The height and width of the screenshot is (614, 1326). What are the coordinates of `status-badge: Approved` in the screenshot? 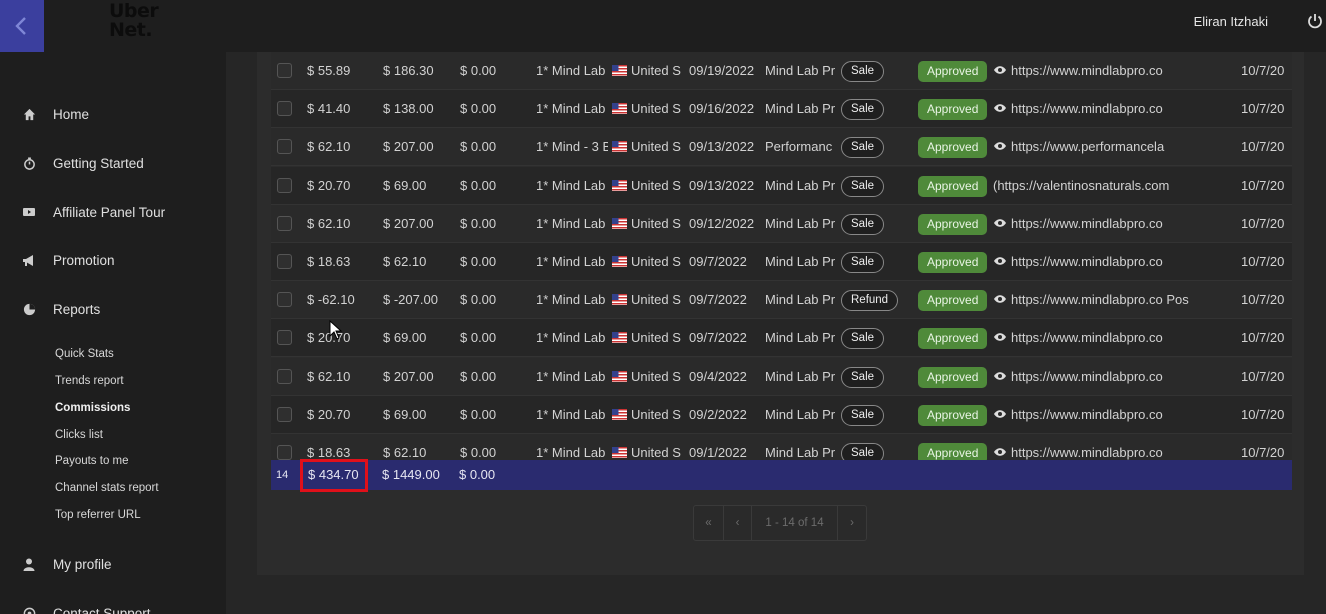 It's located at (953, 186).